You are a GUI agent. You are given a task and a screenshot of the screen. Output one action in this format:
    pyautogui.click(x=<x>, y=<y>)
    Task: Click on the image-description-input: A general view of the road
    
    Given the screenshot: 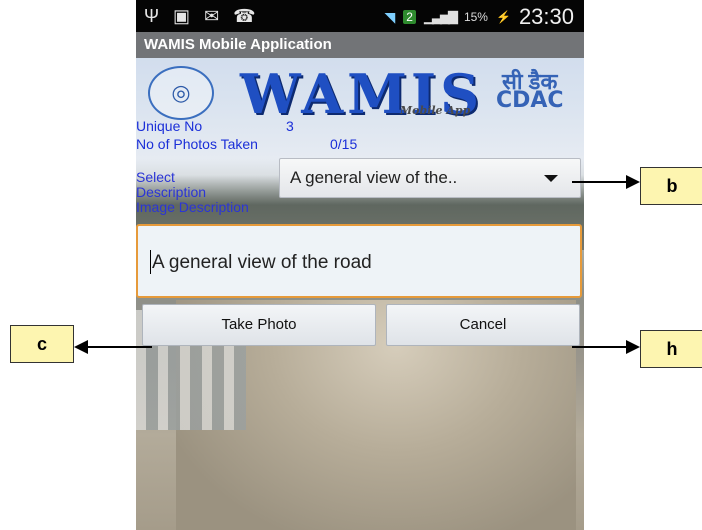 What is the action you would take?
    pyautogui.click(x=359, y=261)
    